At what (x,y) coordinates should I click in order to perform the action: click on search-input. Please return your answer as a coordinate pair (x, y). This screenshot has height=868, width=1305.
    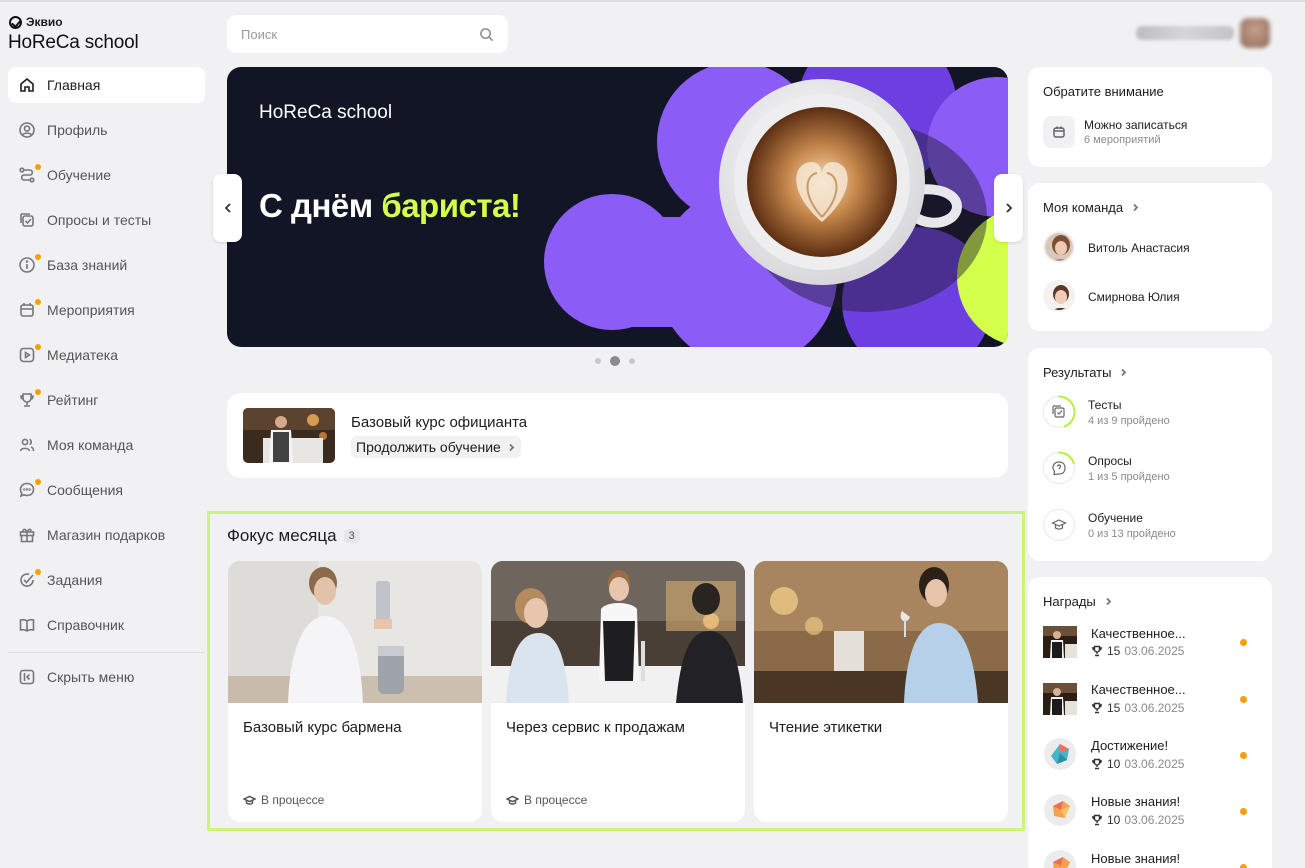
    Looking at the image, I should click on (360, 34).